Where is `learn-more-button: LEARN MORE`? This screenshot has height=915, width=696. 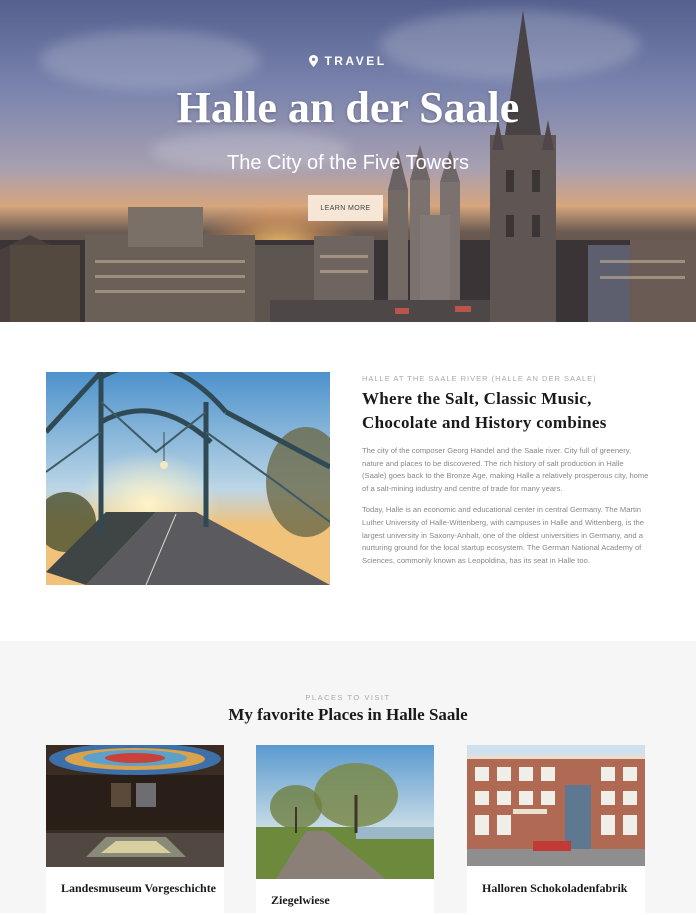 learn-more-button: LEARN MORE is located at coordinates (345, 208).